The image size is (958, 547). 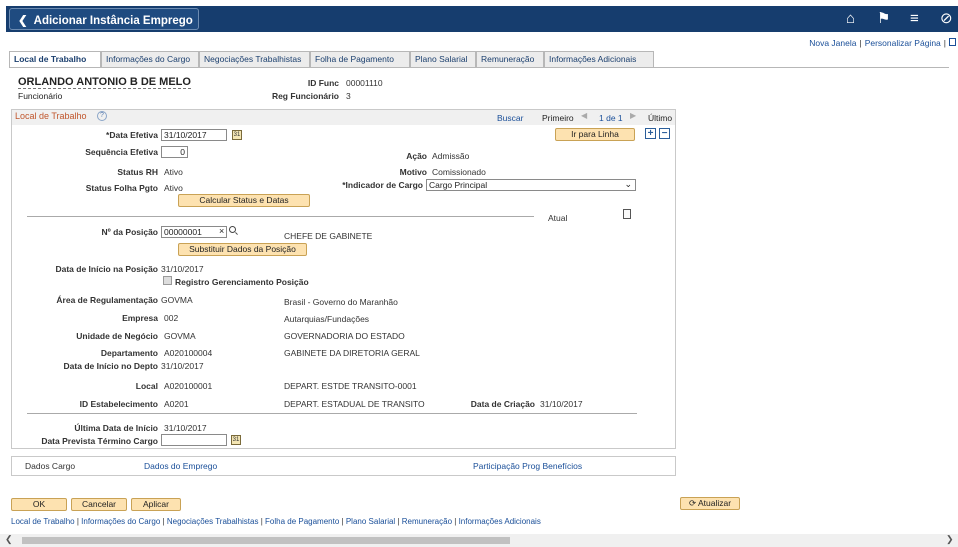 What do you see at coordinates (242, 249) in the screenshot?
I see `override-position-data-button: Substituir Dados da Posição` at bounding box center [242, 249].